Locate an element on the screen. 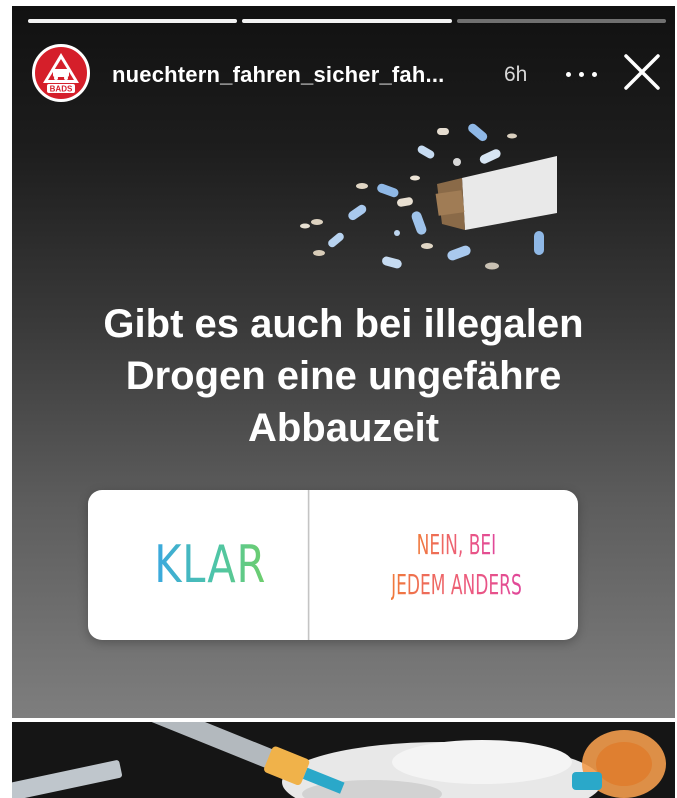 The width and height of the screenshot is (677, 798). question-line: Abbauzeit is located at coordinates (343, 428).